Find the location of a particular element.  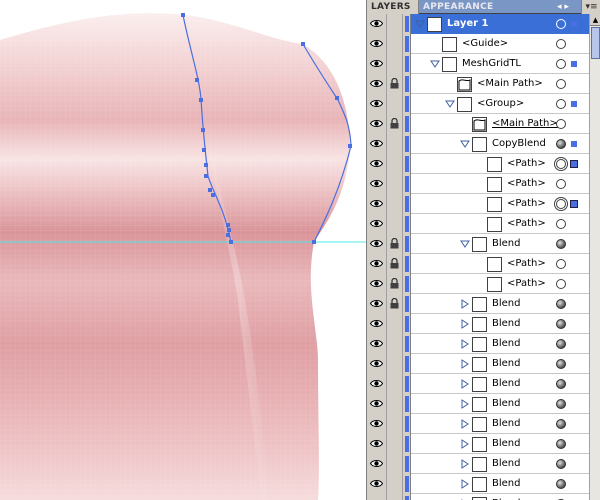

layer-label-area: <Group> is located at coordinates (500, 104).